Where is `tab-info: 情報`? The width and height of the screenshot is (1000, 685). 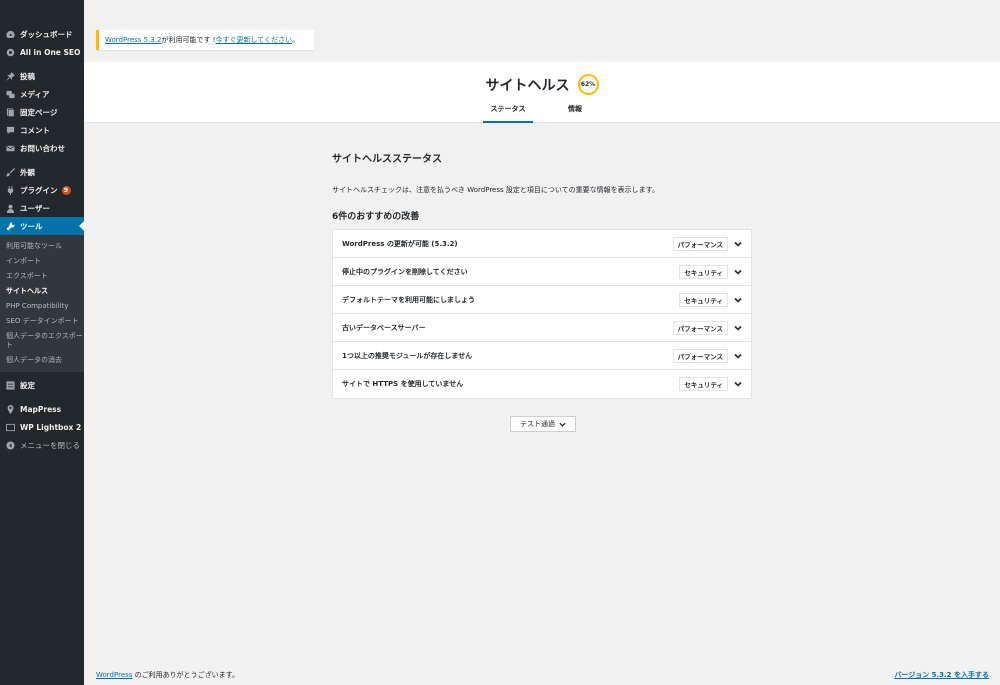 tab-info: 情報 is located at coordinates (575, 113).